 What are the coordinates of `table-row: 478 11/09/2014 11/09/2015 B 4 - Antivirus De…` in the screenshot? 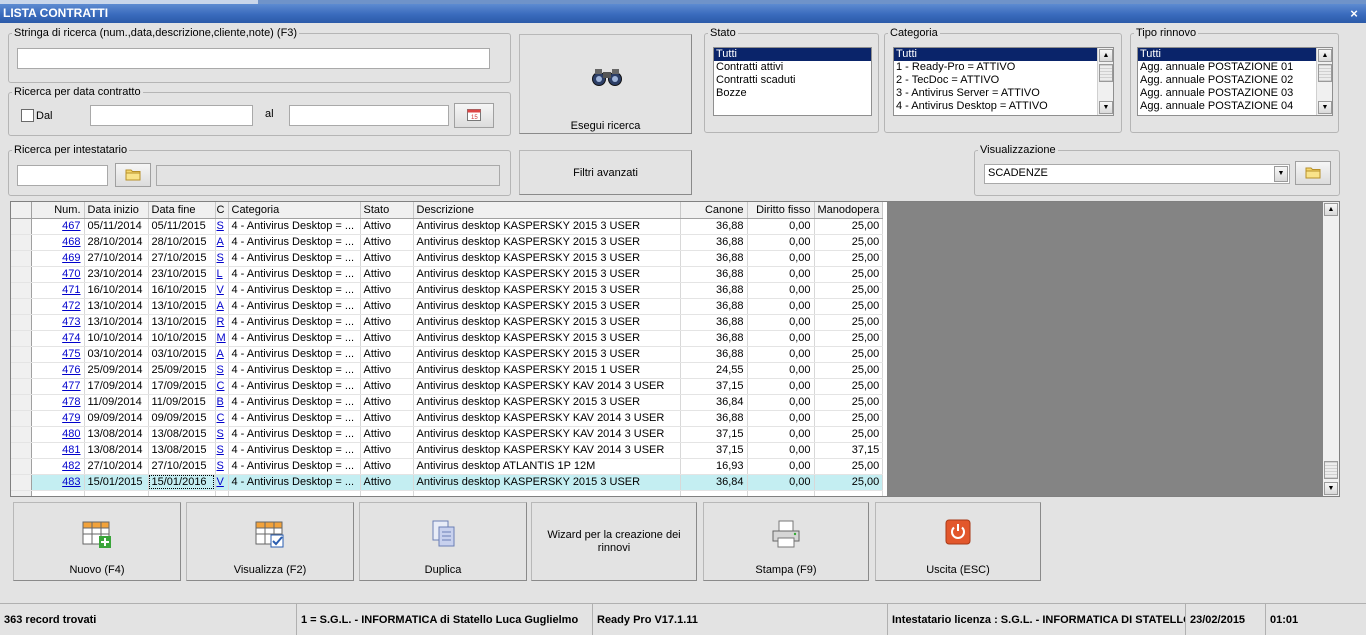 It's located at (447, 402).